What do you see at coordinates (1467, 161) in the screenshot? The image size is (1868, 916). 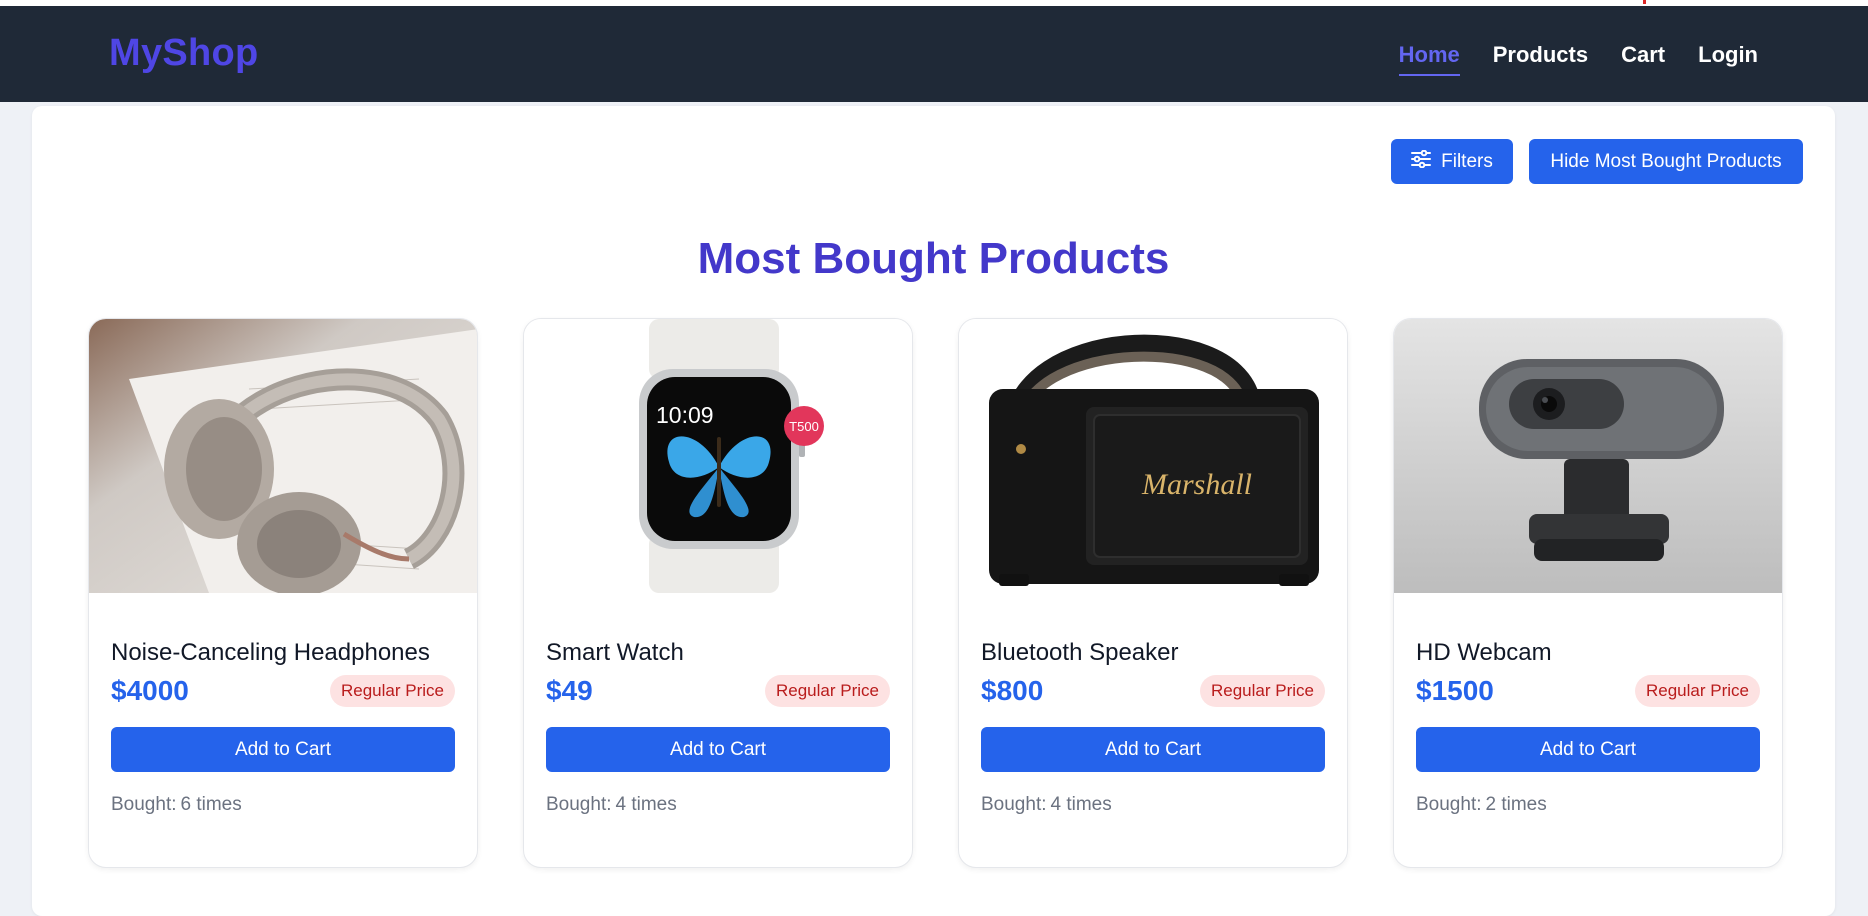 I see `filters-label: Filters` at bounding box center [1467, 161].